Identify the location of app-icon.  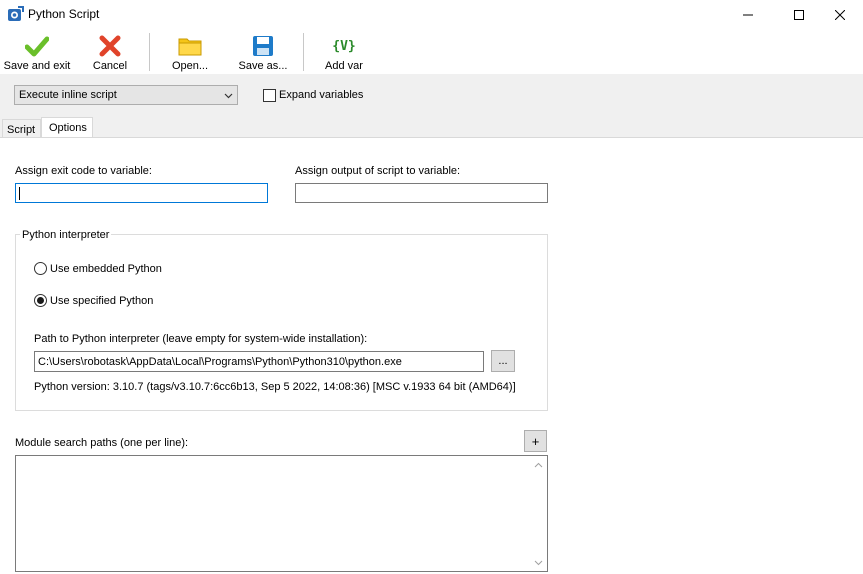
(15, 14).